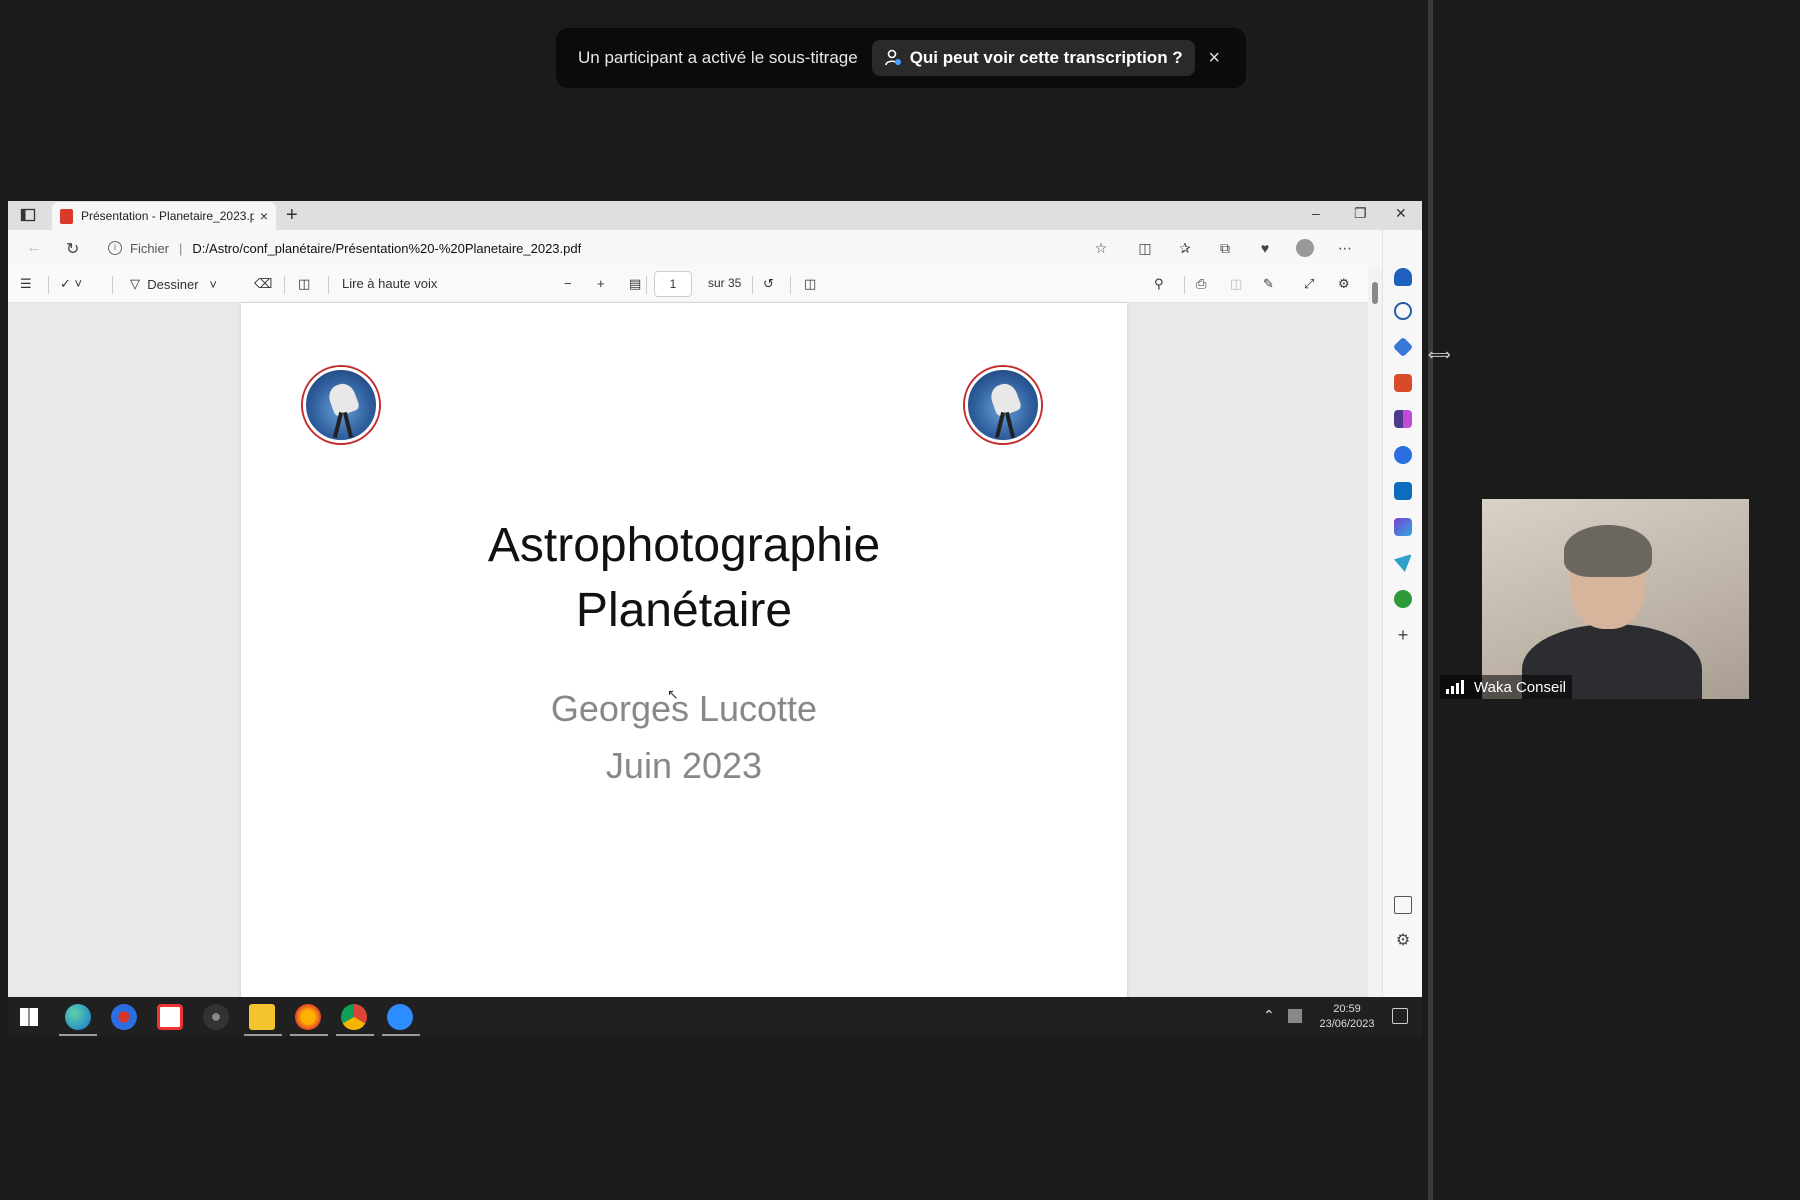 The height and width of the screenshot is (1200, 1800). I want to click on zoom-in-icon: +, so click(601, 283).